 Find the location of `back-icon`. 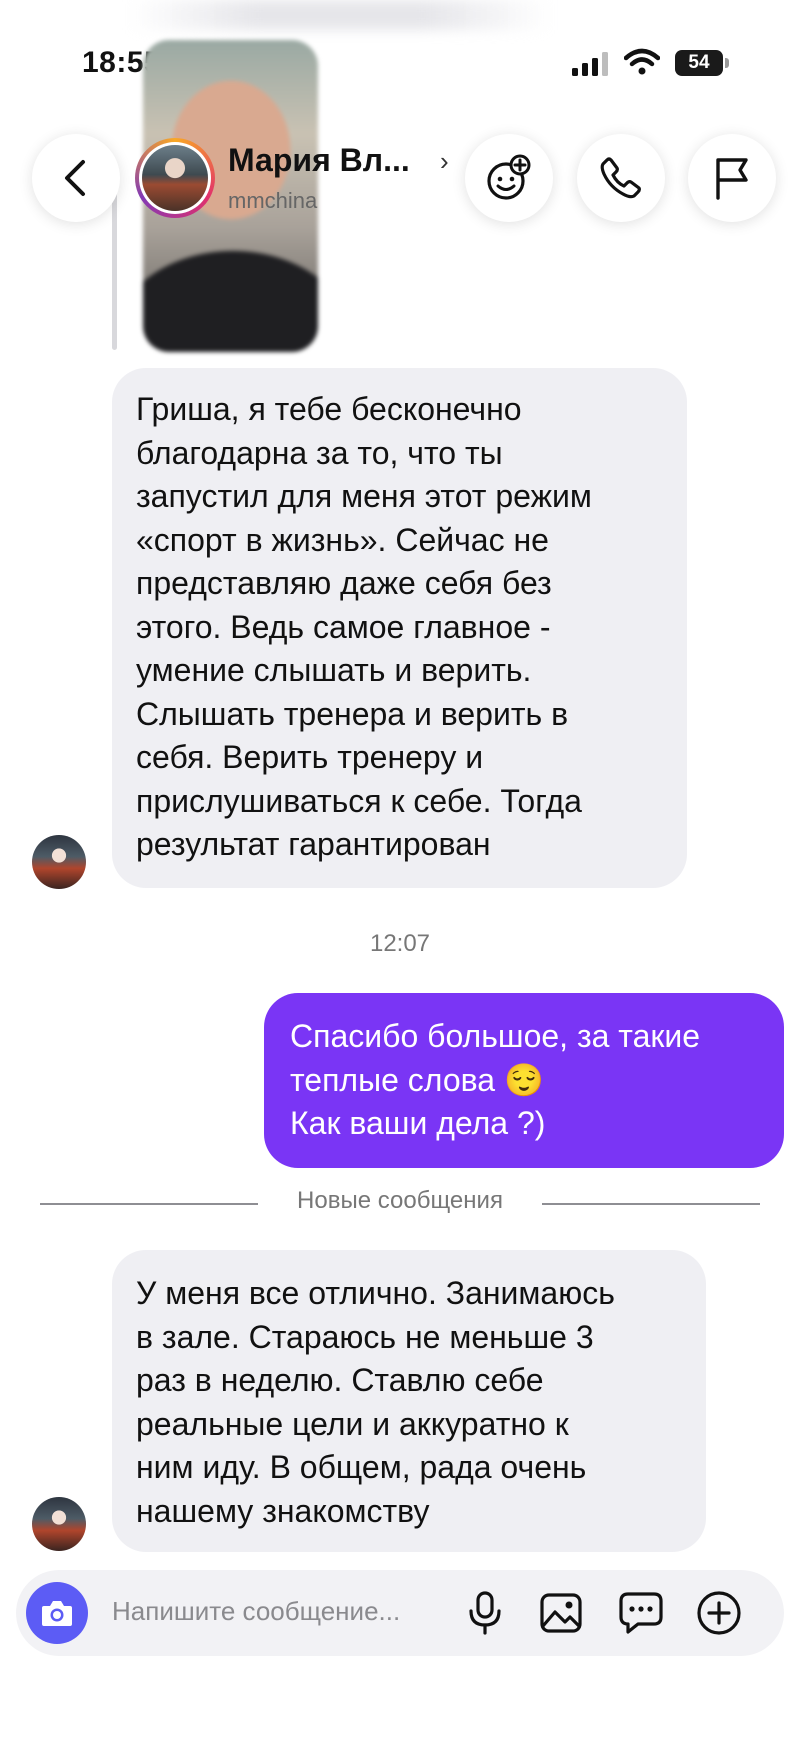

back-icon is located at coordinates (75, 178).